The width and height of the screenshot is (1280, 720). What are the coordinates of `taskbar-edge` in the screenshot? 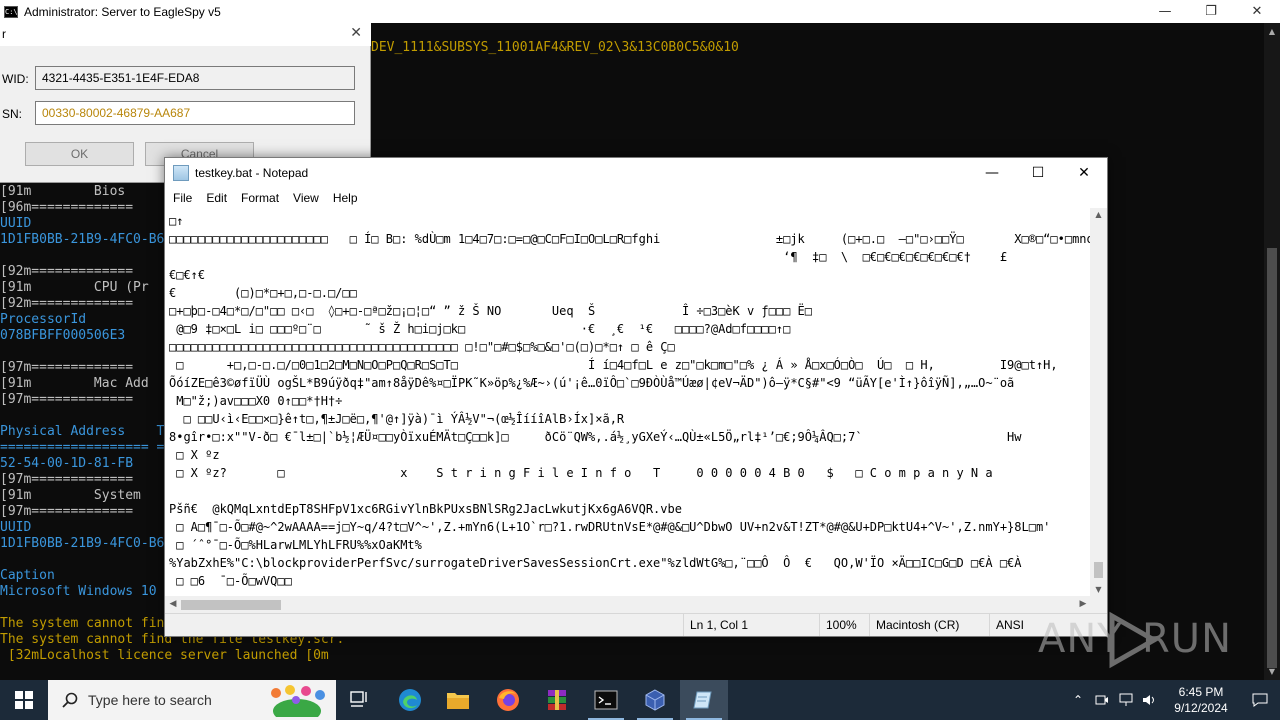 It's located at (410, 700).